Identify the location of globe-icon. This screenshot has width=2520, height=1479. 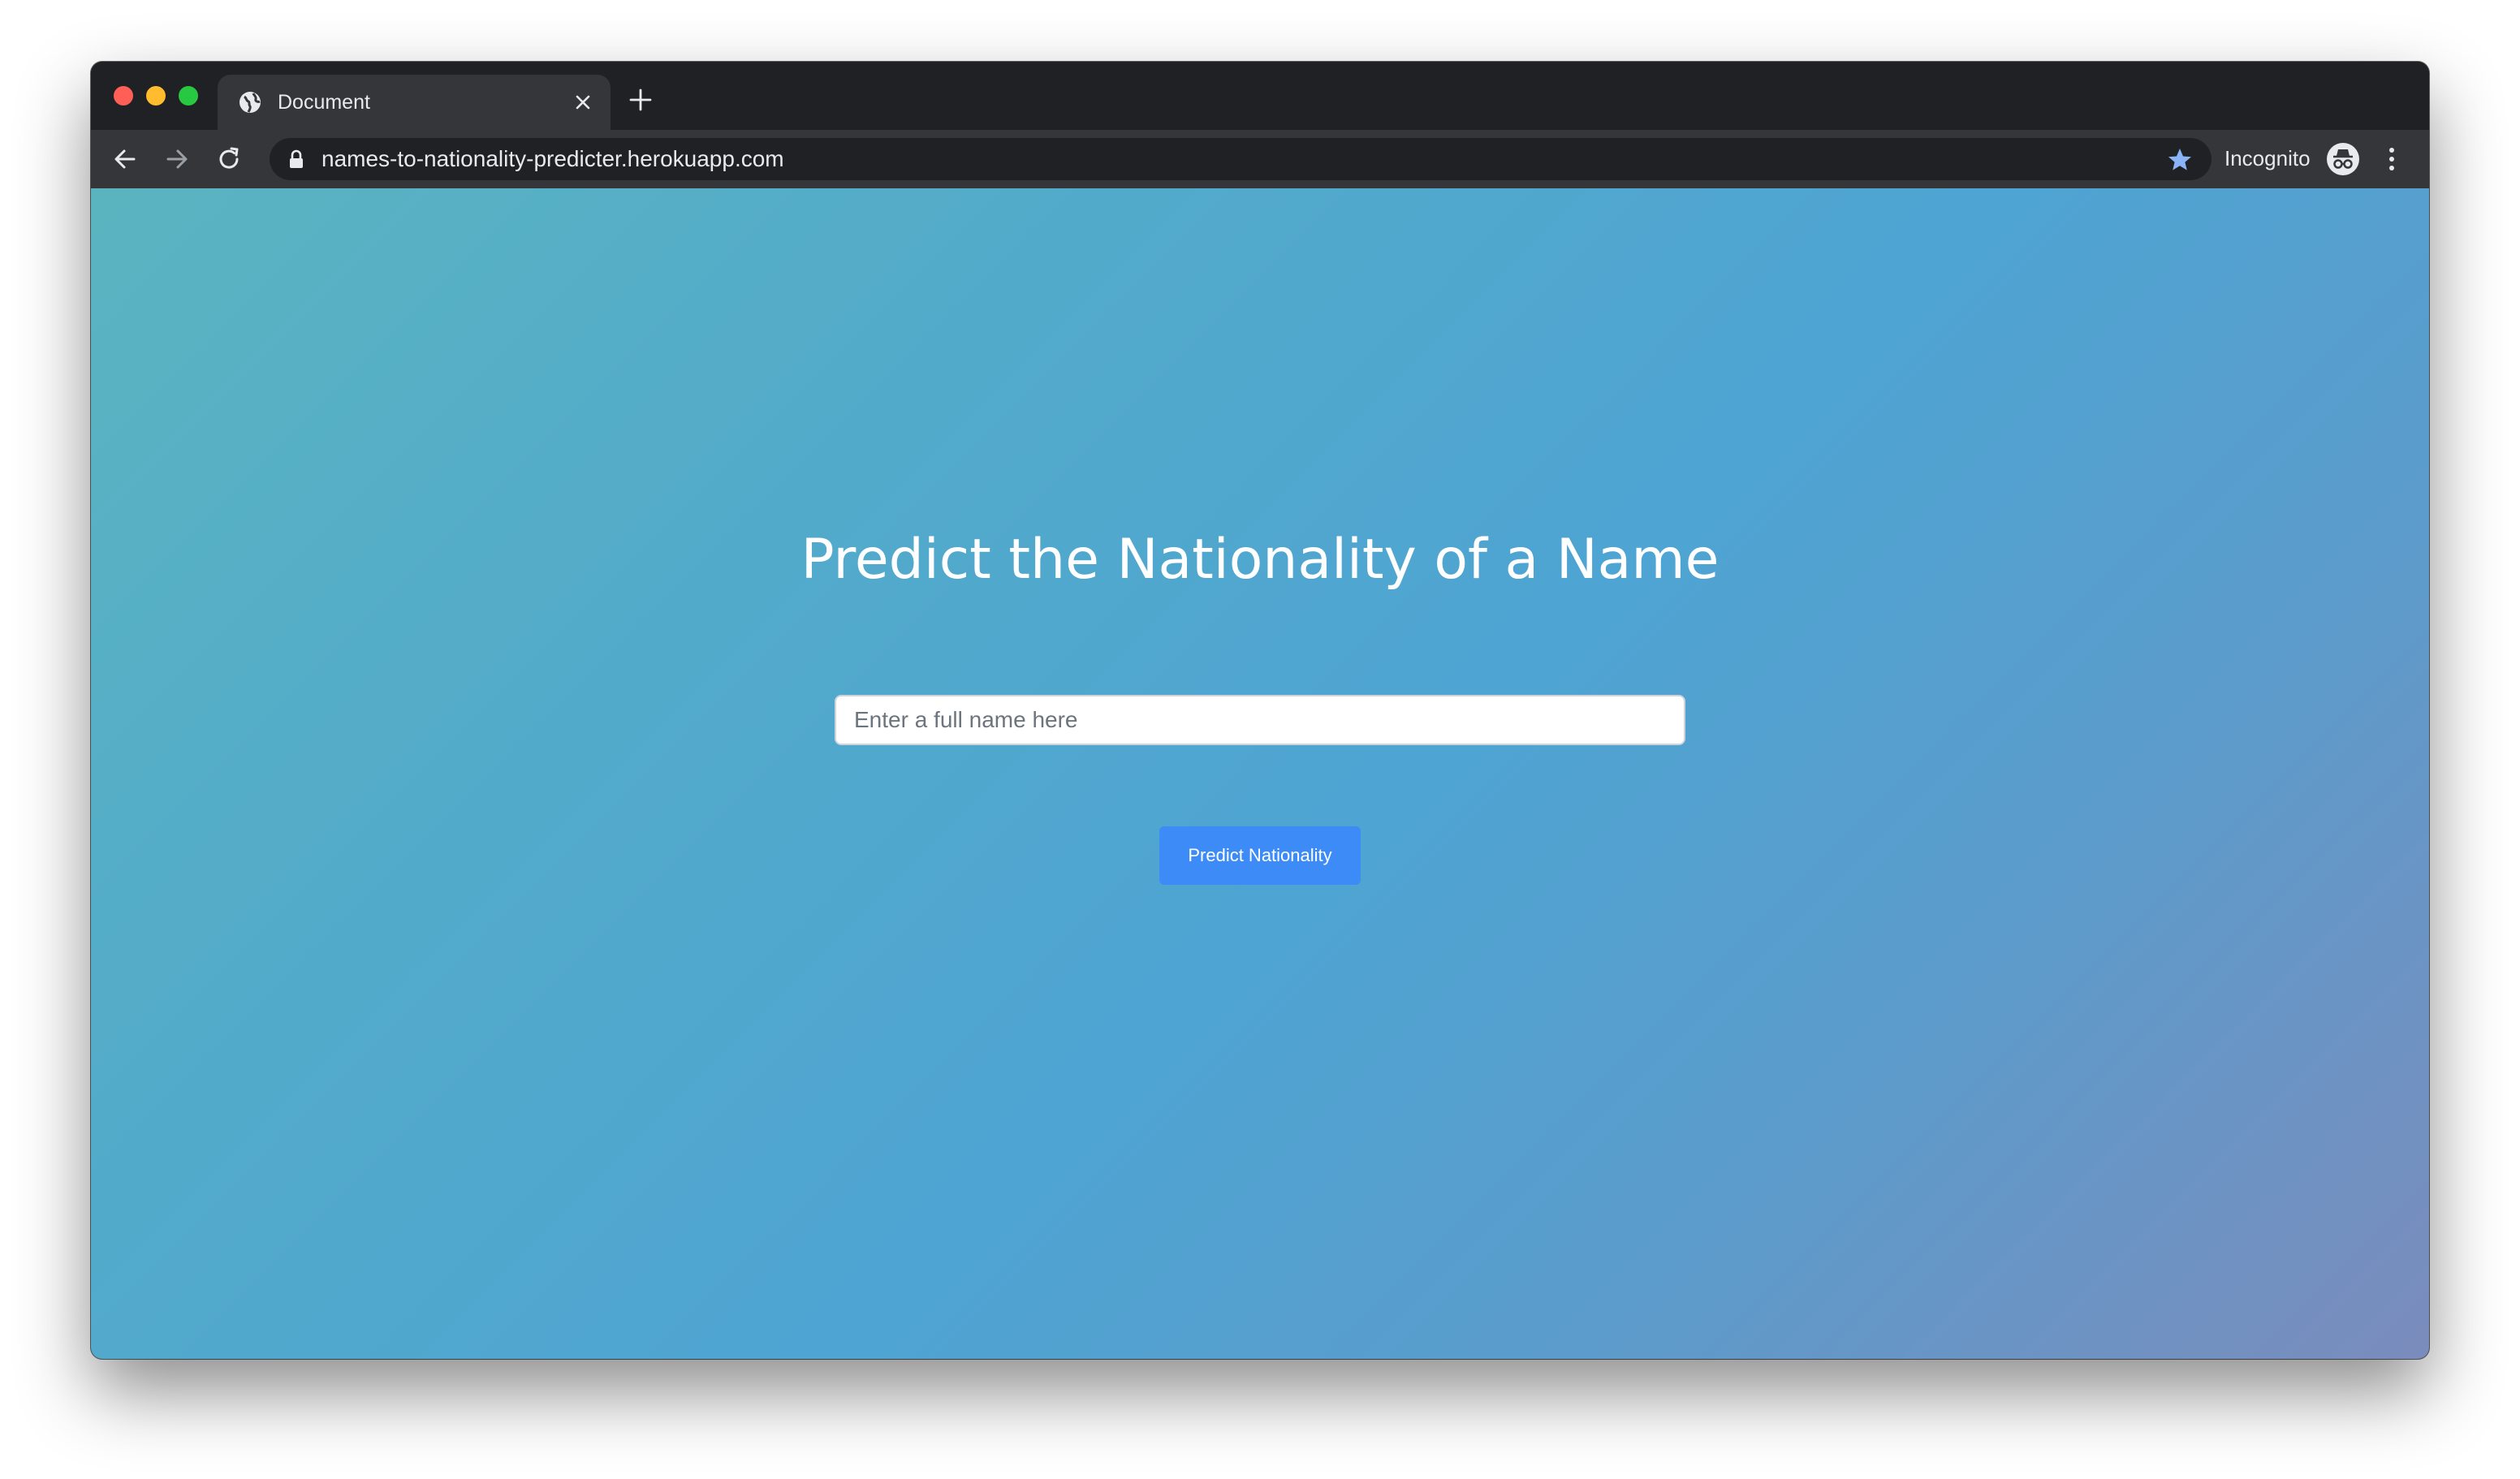
(250, 102).